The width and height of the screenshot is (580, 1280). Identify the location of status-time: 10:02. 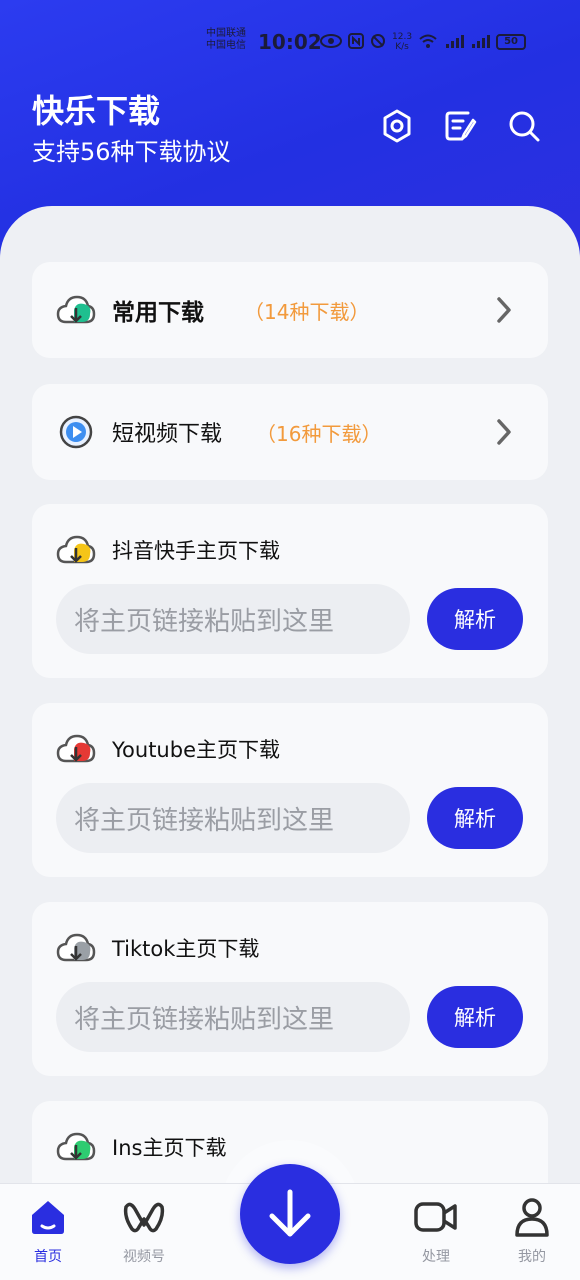
(290, 42).